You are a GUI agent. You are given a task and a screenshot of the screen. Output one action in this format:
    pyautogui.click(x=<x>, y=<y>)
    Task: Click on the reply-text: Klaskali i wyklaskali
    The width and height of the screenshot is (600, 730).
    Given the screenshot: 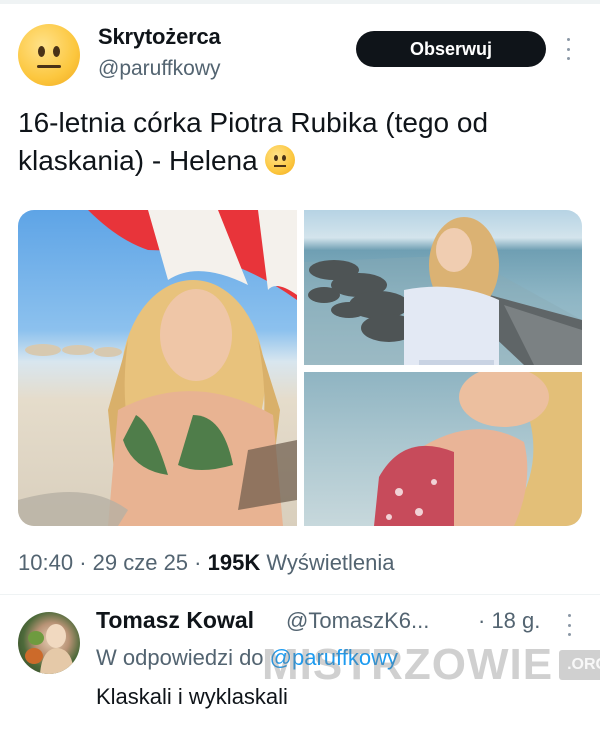 What is the action you would take?
    pyautogui.click(x=192, y=696)
    